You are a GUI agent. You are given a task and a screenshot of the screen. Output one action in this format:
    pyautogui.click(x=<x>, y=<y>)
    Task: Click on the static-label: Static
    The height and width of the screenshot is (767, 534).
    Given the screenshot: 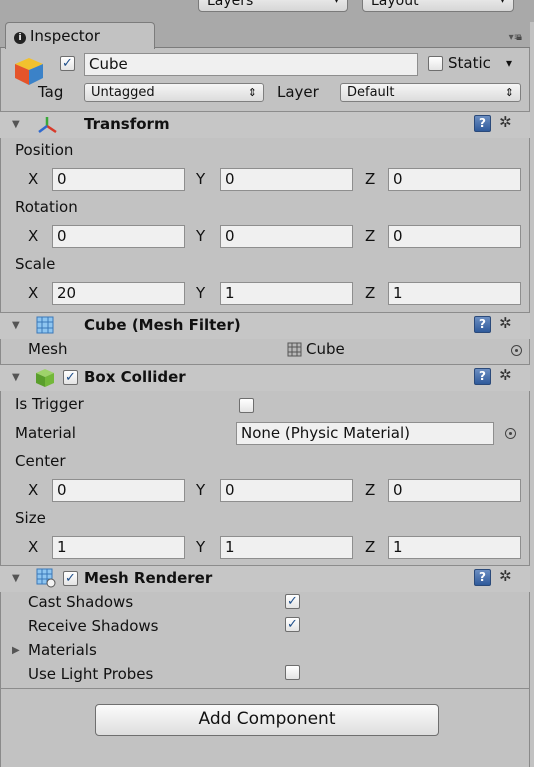 What is the action you would take?
    pyautogui.click(x=469, y=63)
    